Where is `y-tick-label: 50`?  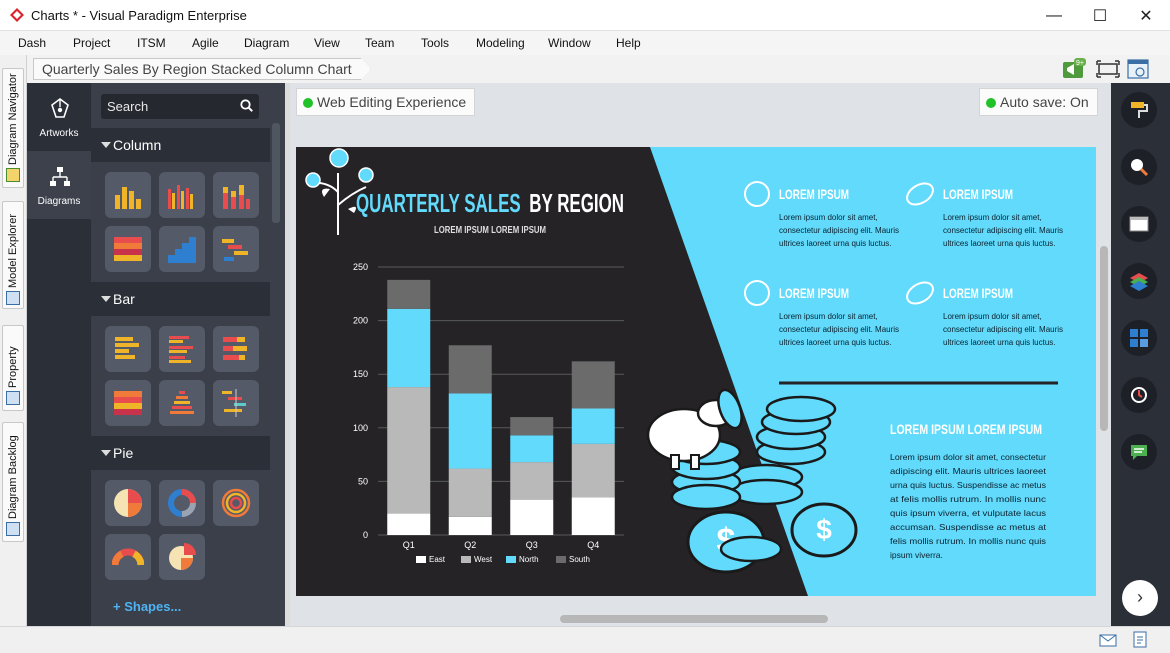
y-tick-label: 50 is located at coordinates (363, 481).